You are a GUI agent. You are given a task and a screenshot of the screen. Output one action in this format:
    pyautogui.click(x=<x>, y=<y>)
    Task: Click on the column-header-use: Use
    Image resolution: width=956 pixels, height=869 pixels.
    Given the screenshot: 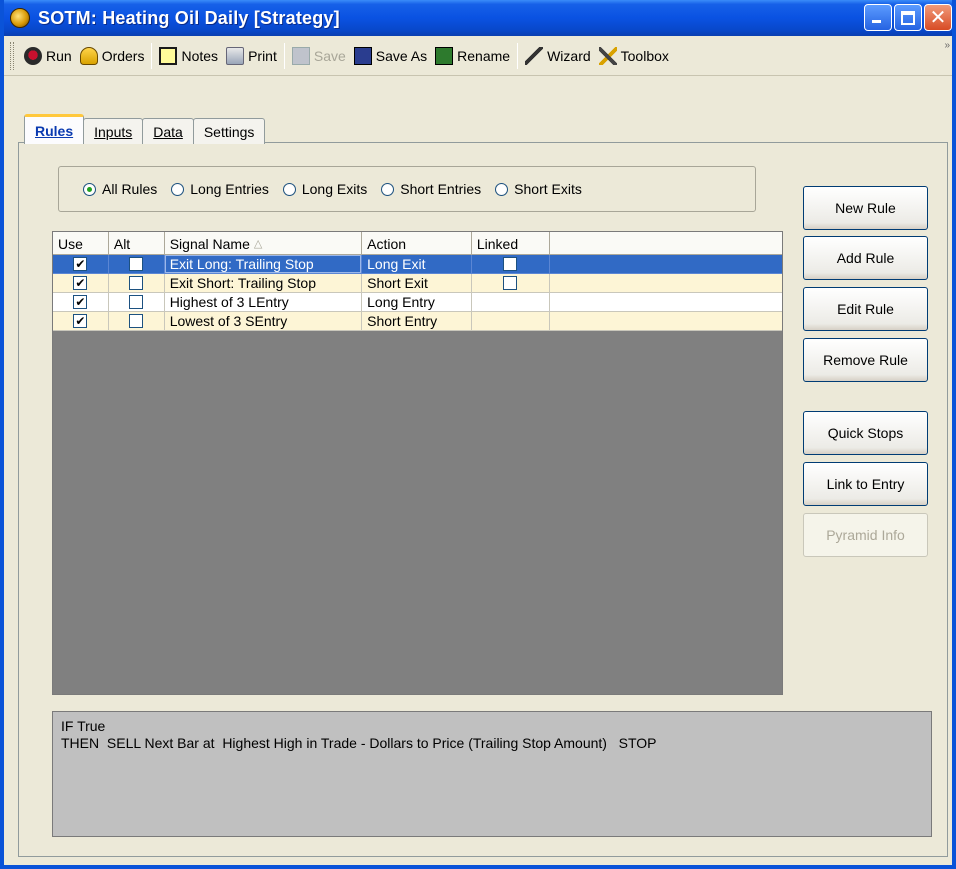 What is the action you would take?
    pyautogui.click(x=81, y=243)
    